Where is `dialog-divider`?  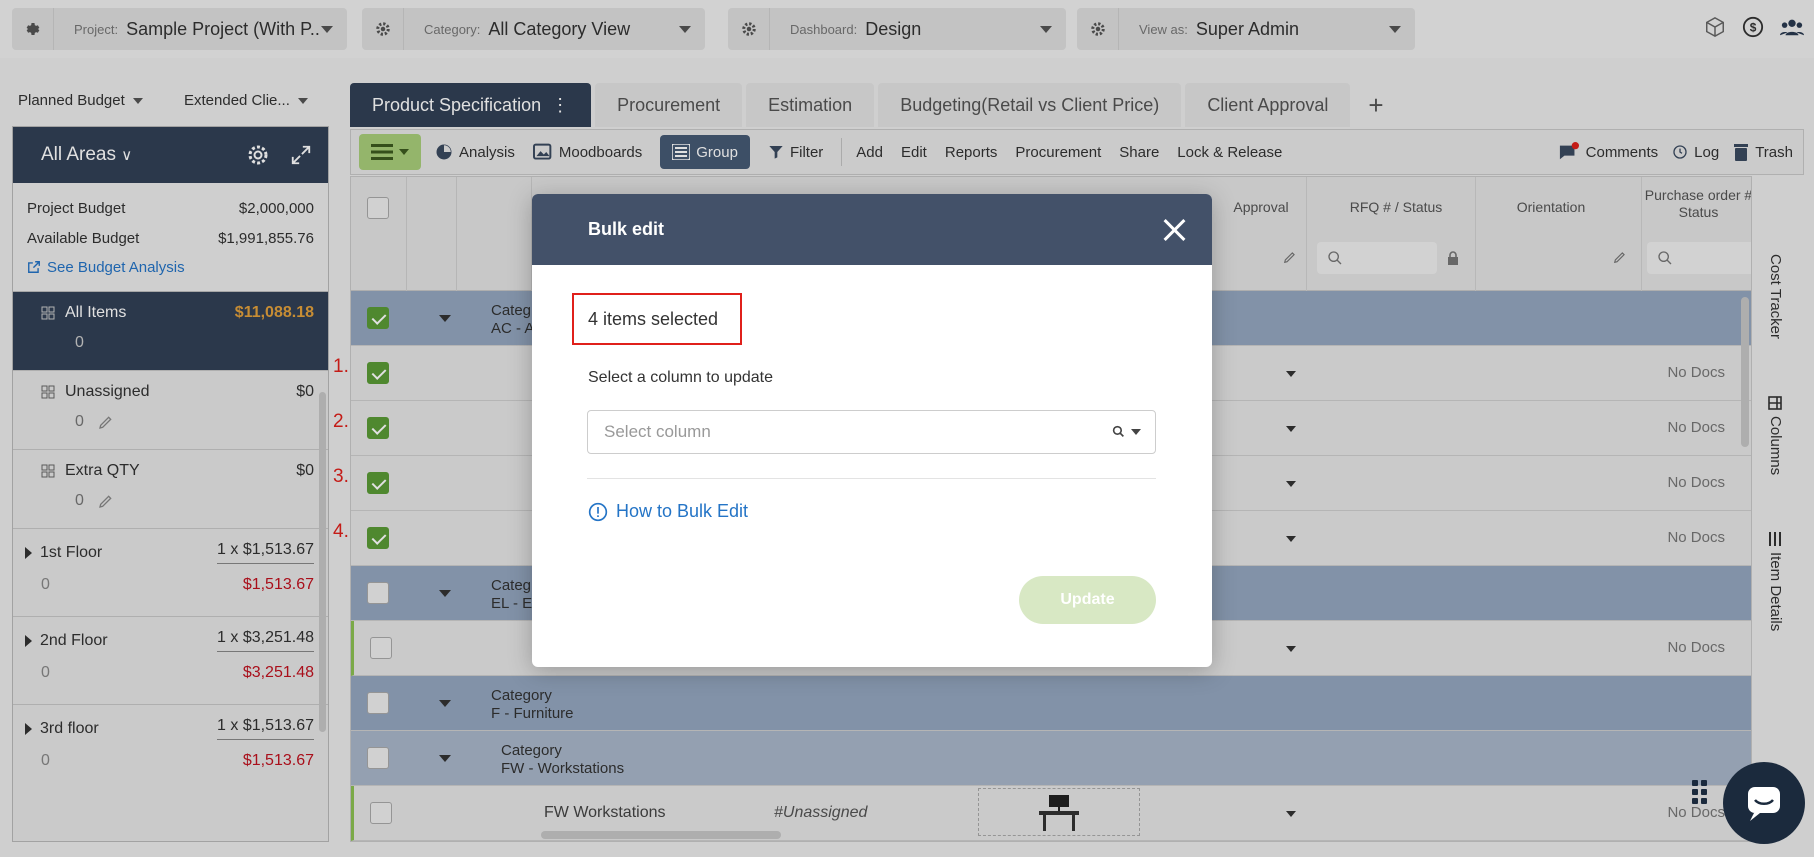 dialog-divider is located at coordinates (871, 478).